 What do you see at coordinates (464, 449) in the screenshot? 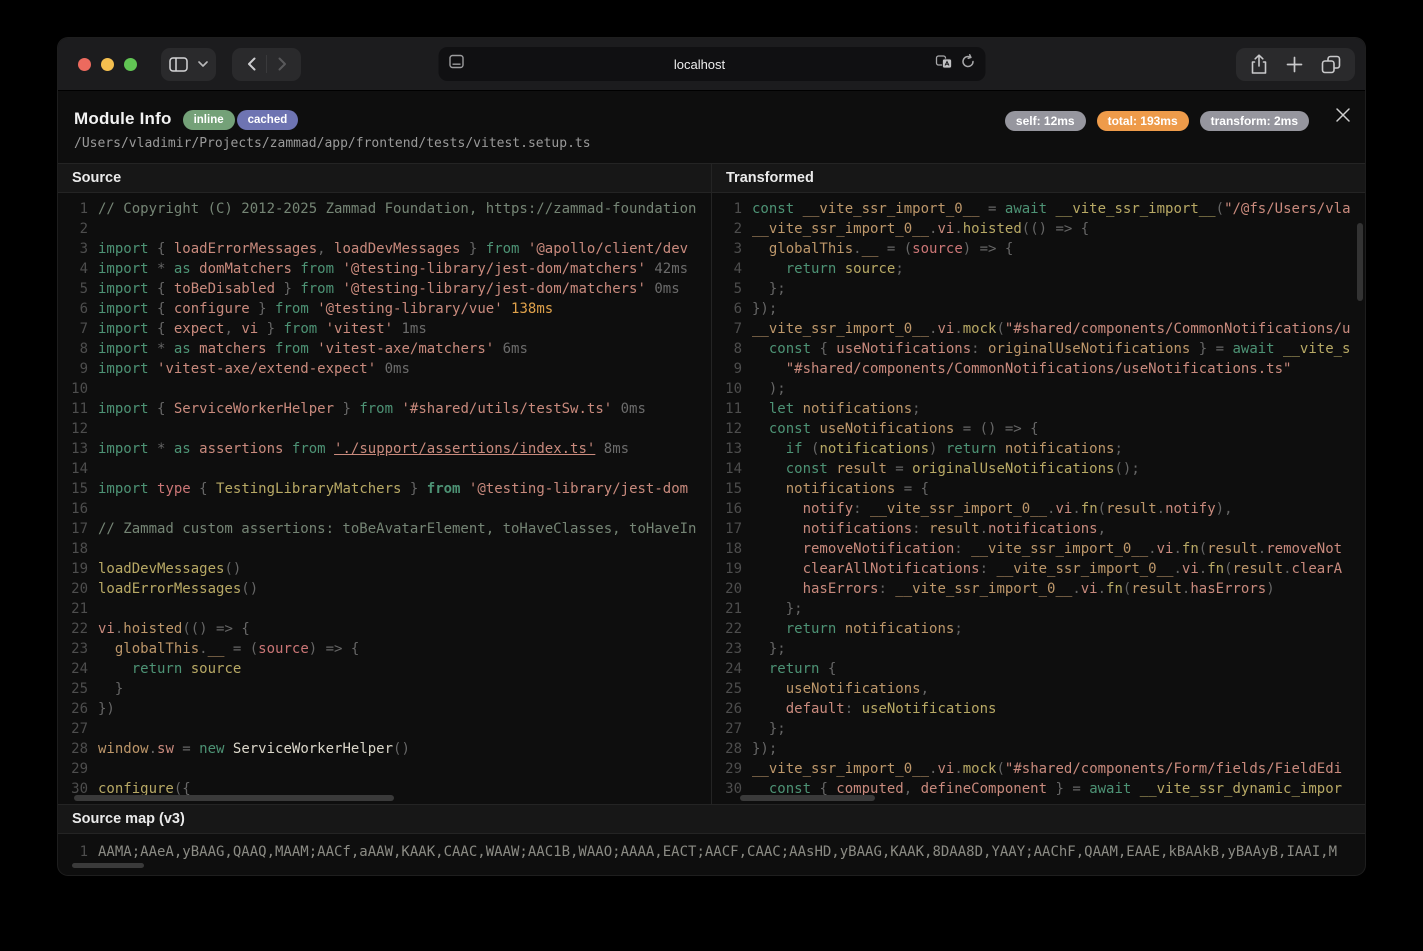
I see `module-link: './support/assertions/index.ts'` at bounding box center [464, 449].